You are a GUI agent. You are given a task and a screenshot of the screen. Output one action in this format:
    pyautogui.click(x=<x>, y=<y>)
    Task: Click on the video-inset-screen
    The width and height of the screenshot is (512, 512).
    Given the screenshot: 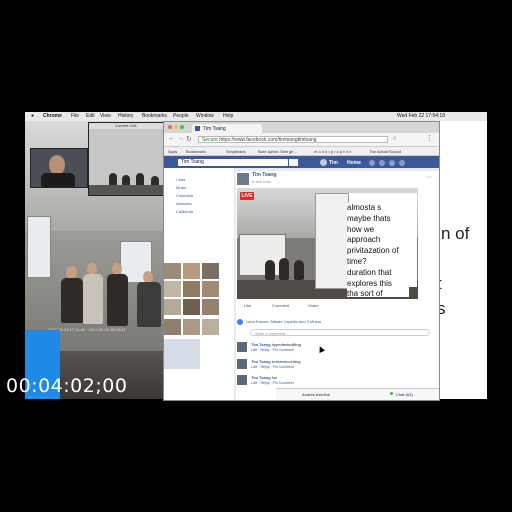 What is the action you would take?
    pyautogui.click(x=332, y=241)
    